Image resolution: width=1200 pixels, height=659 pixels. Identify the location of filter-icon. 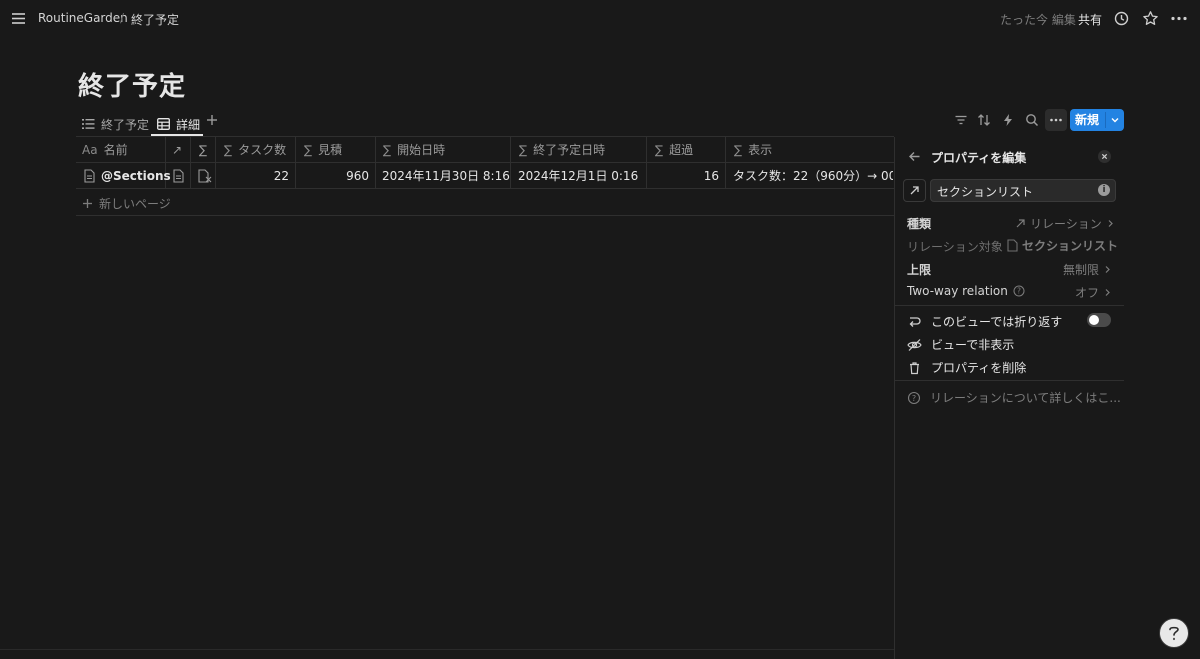
(961, 120).